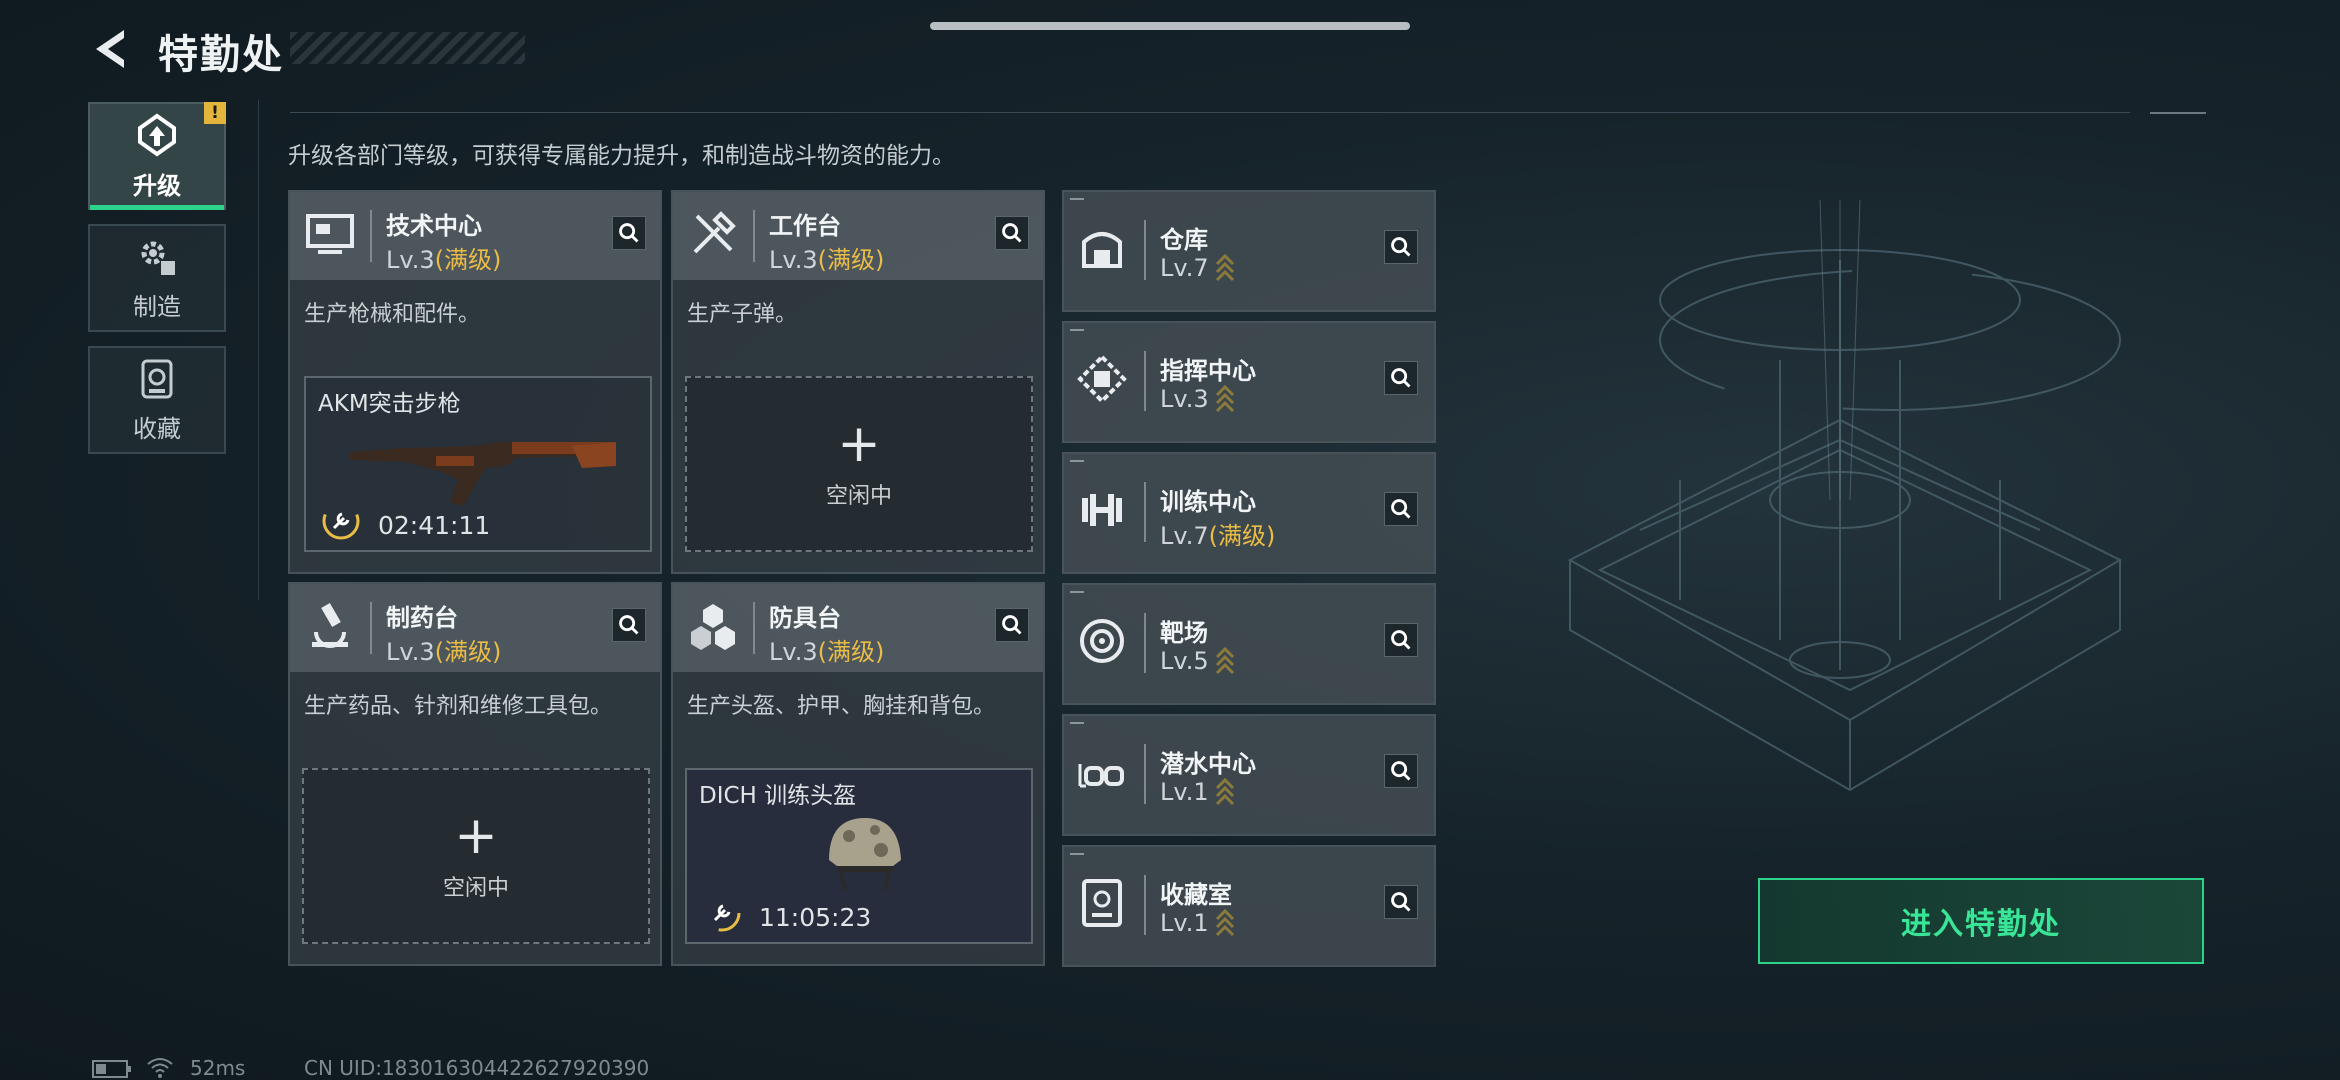  I want to click on nav-label: 收藏, so click(157, 428).